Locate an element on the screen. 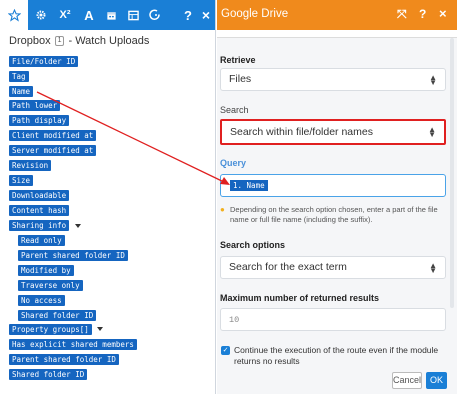  breadcrumb-action: - Watch Uploads is located at coordinates (109, 41).